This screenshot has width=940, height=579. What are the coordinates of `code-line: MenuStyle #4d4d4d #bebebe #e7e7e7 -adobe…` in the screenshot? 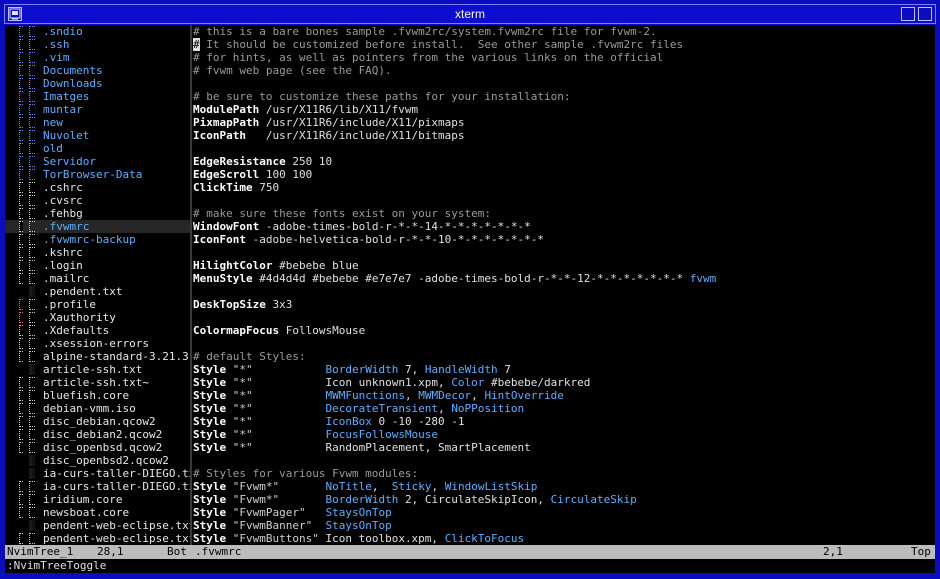 It's located at (564, 278).